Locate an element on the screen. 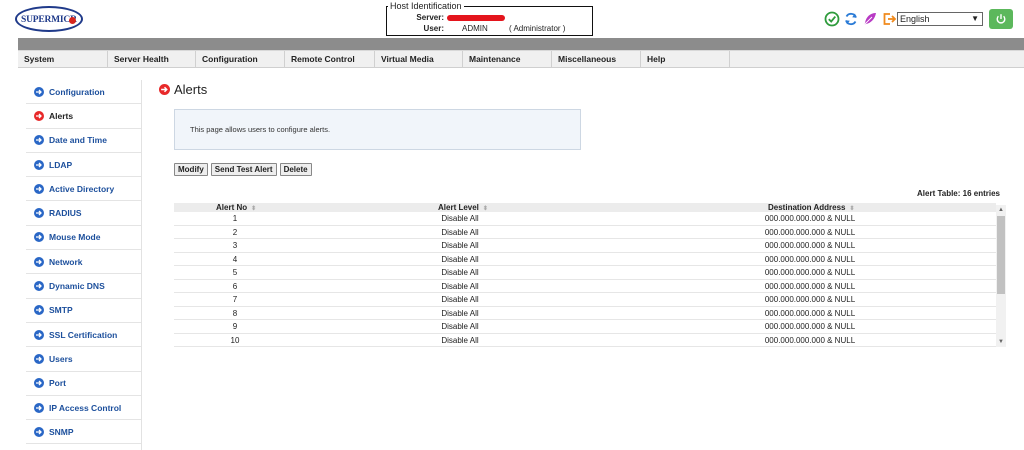 Image resolution: width=1024 pixels, height=450 pixels. sidebar-item-label: RADIUS is located at coordinates (65, 213).